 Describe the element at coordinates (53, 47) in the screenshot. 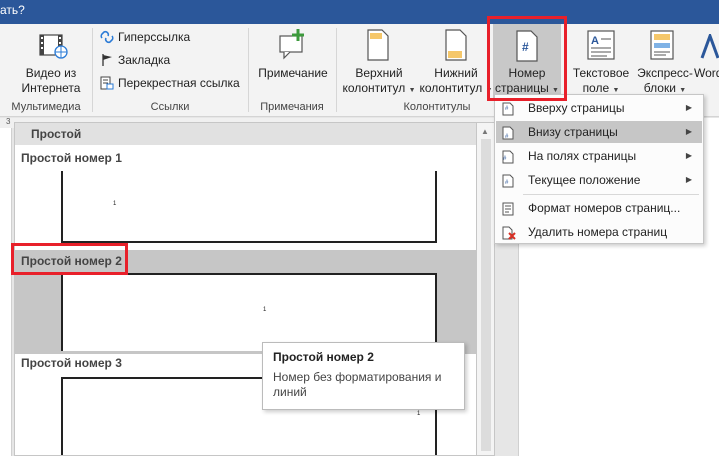

I see `film-icon` at that location.